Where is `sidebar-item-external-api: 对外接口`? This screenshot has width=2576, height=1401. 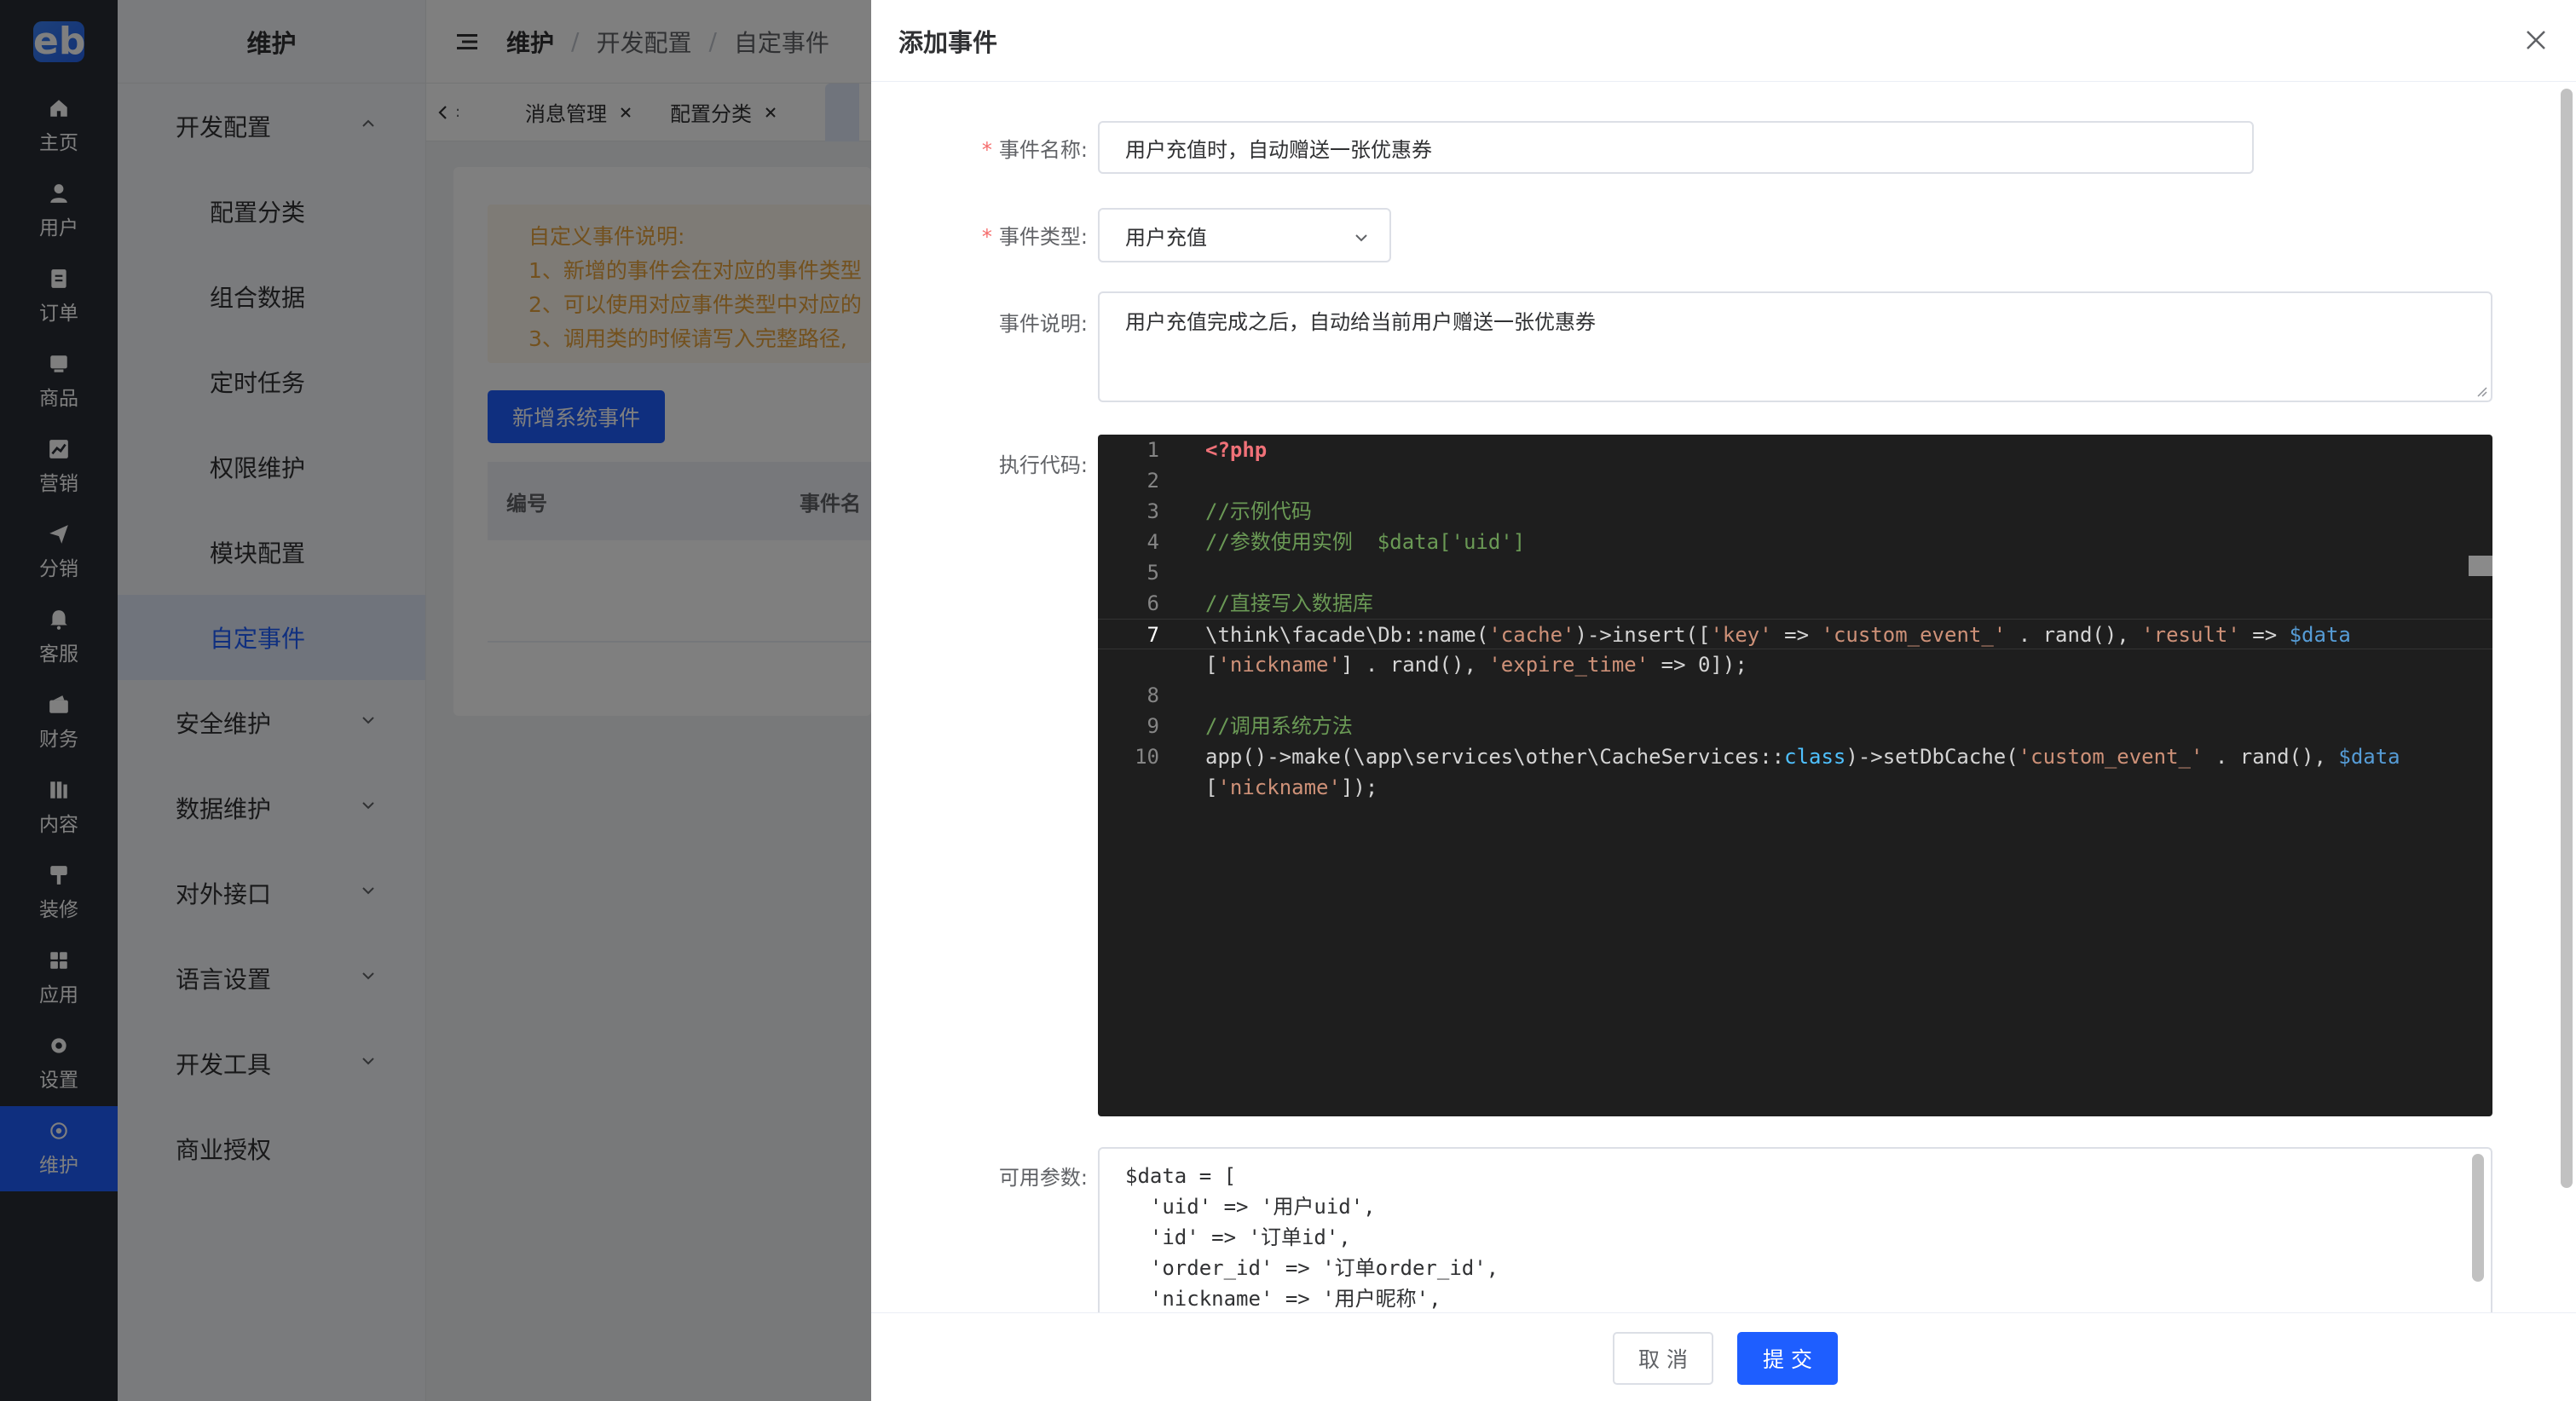
sidebar-item-external-api: 对外接口 is located at coordinates (271, 893).